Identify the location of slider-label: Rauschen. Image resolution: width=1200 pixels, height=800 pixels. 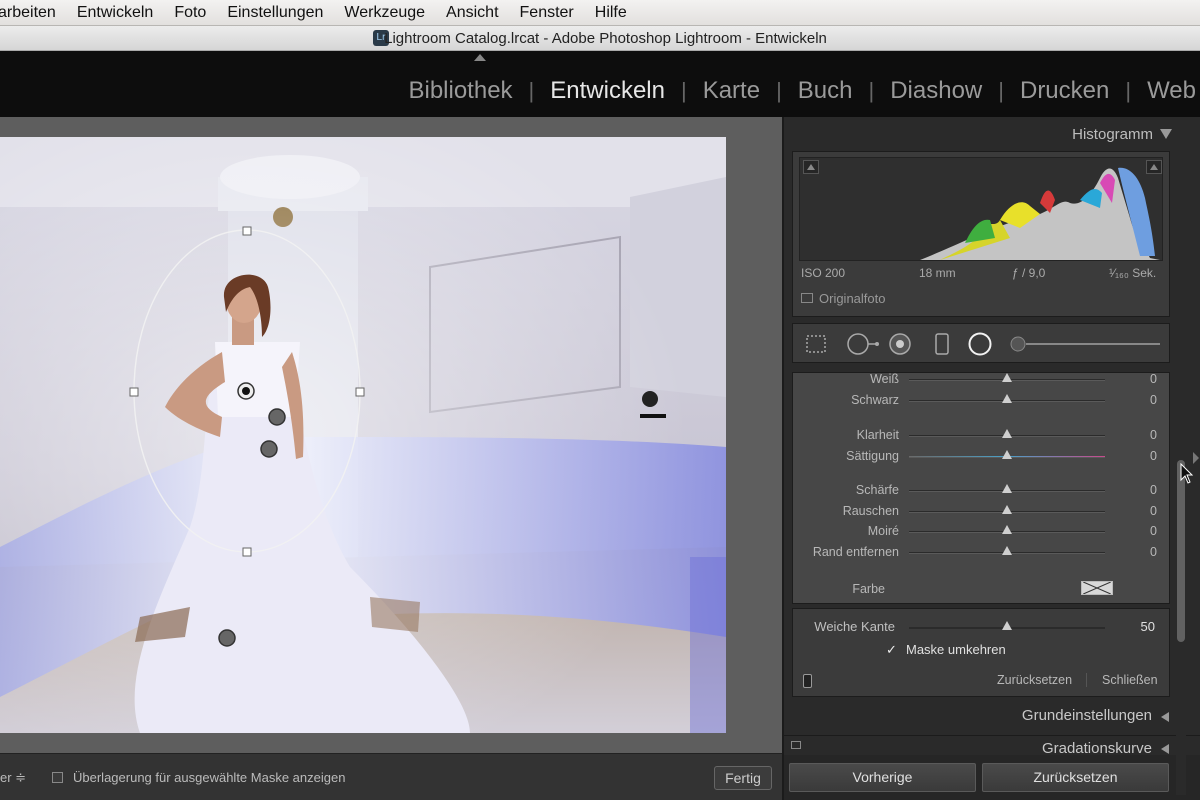
(870, 511).